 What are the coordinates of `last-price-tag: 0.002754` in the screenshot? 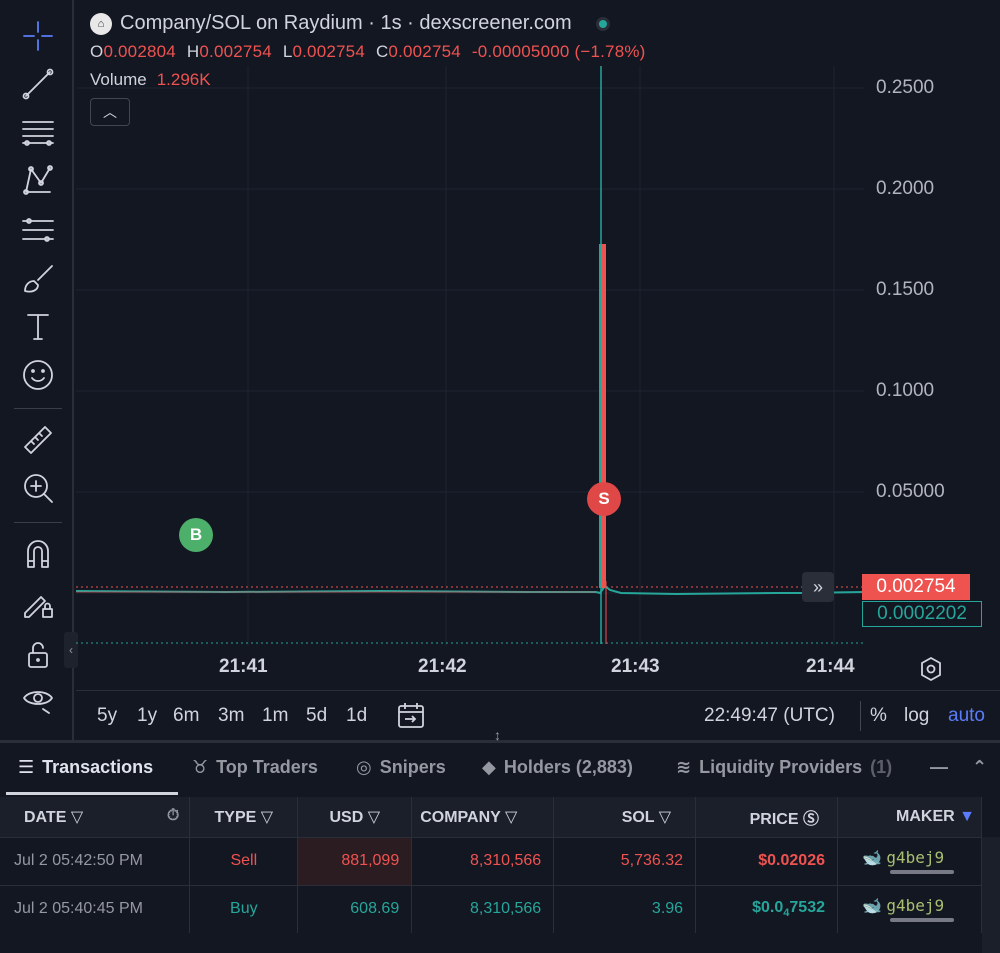 It's located at (916, 587).